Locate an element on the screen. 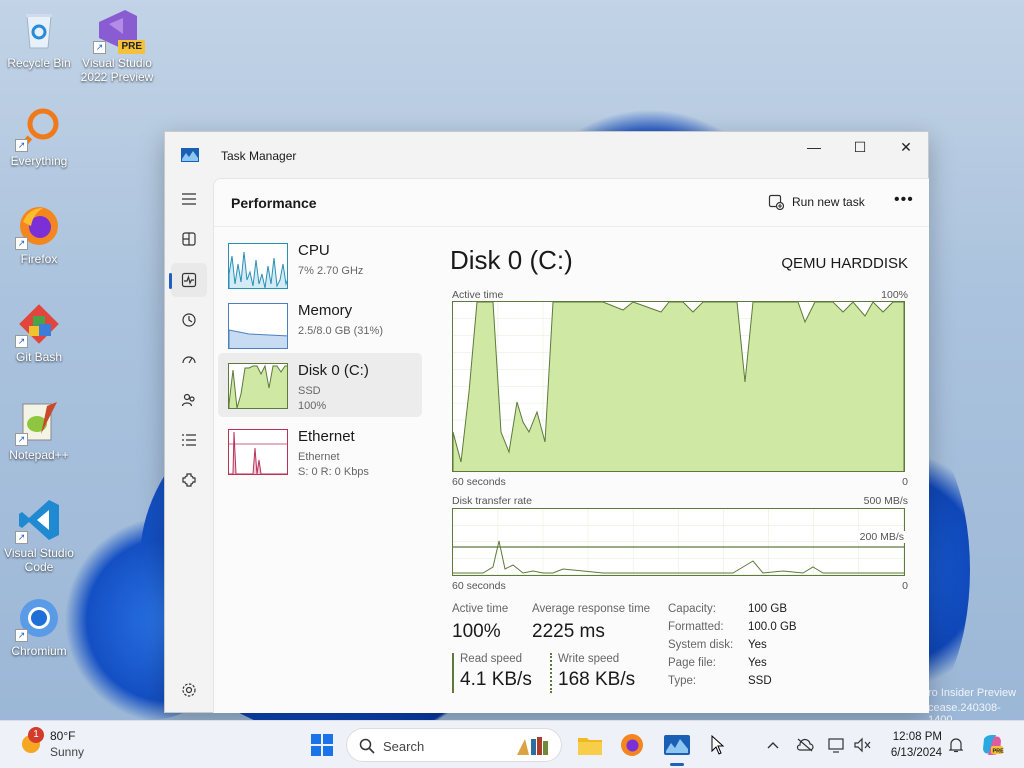 The width and height of the screenshot is (1024, 768). mouse-cursor is located at coordinates (718, 745).